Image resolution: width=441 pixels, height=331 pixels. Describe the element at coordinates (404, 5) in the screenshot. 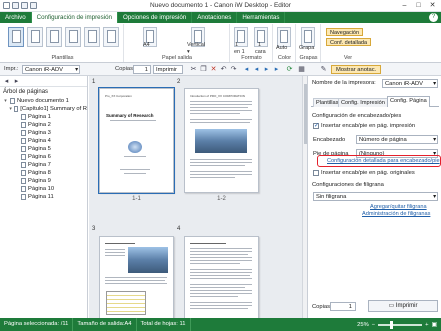

I see `minimize-button: –` at that location.